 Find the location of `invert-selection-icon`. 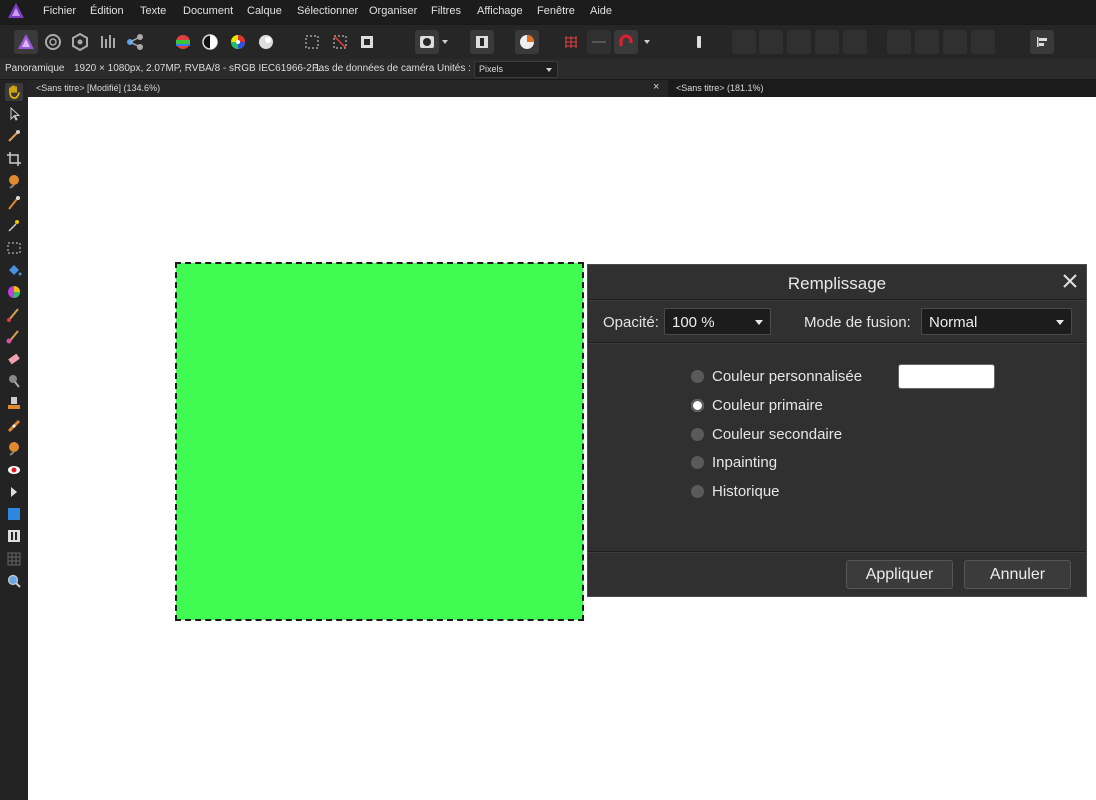

invert-selection-icon is located at coordinates (367, 42).